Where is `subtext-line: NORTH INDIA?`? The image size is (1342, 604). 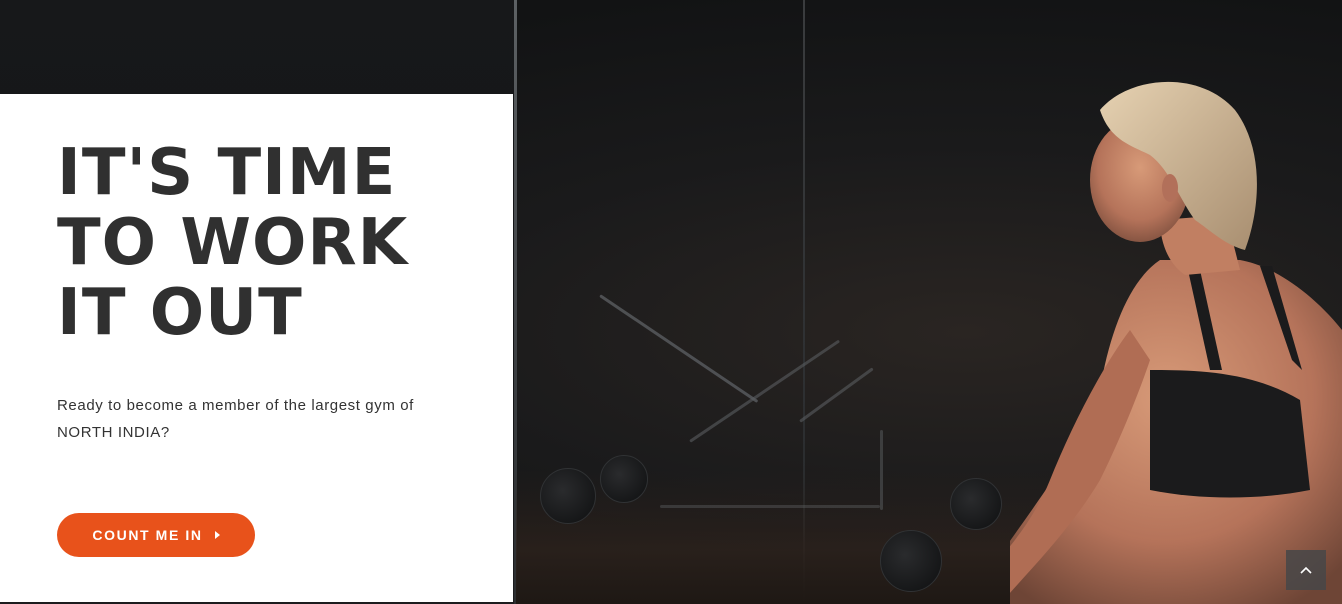
subtext-line: NORTH INDIA? is located at coordinates (113, 432).